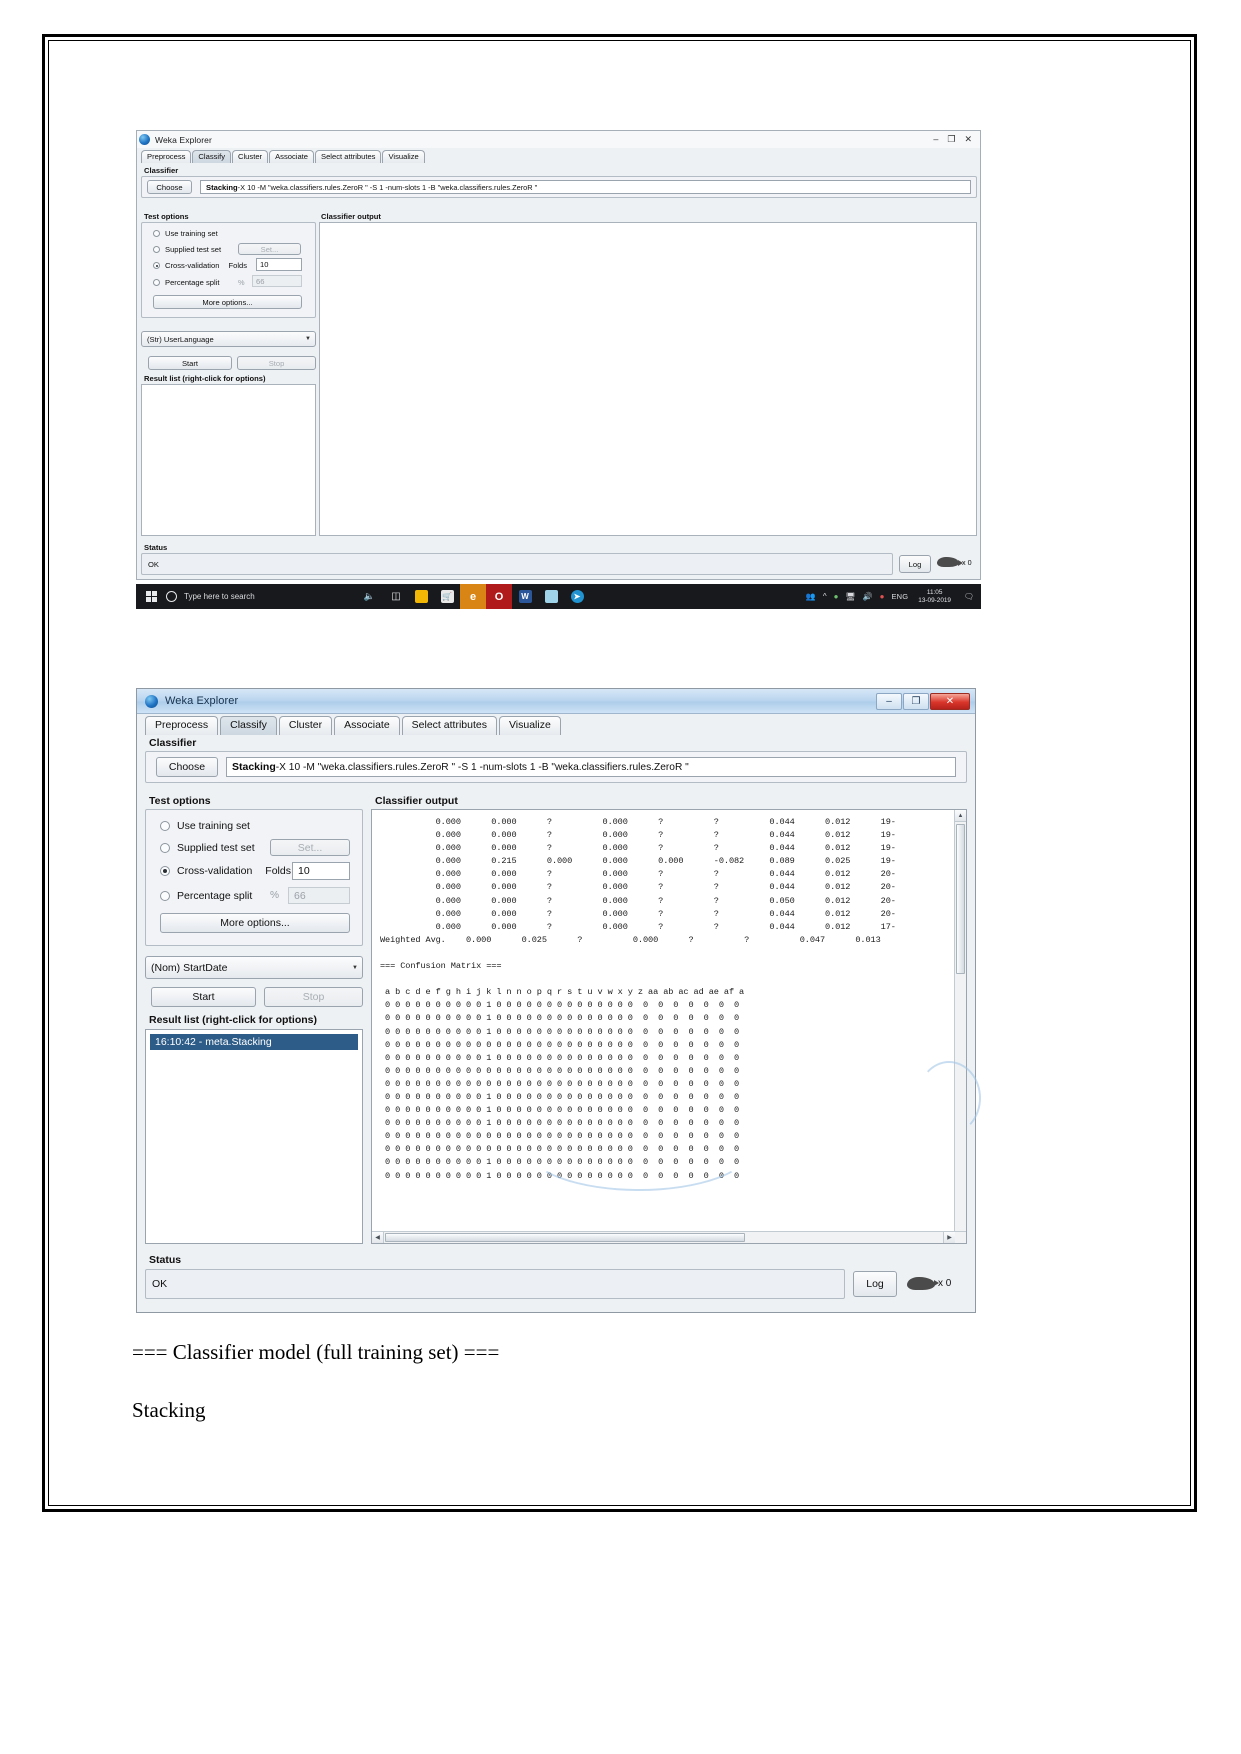 The image size is (1241, 1754). Describe the element at coordinates (525, 596) in the screenshot. I see `microsoft-word-icon: W` at that location.